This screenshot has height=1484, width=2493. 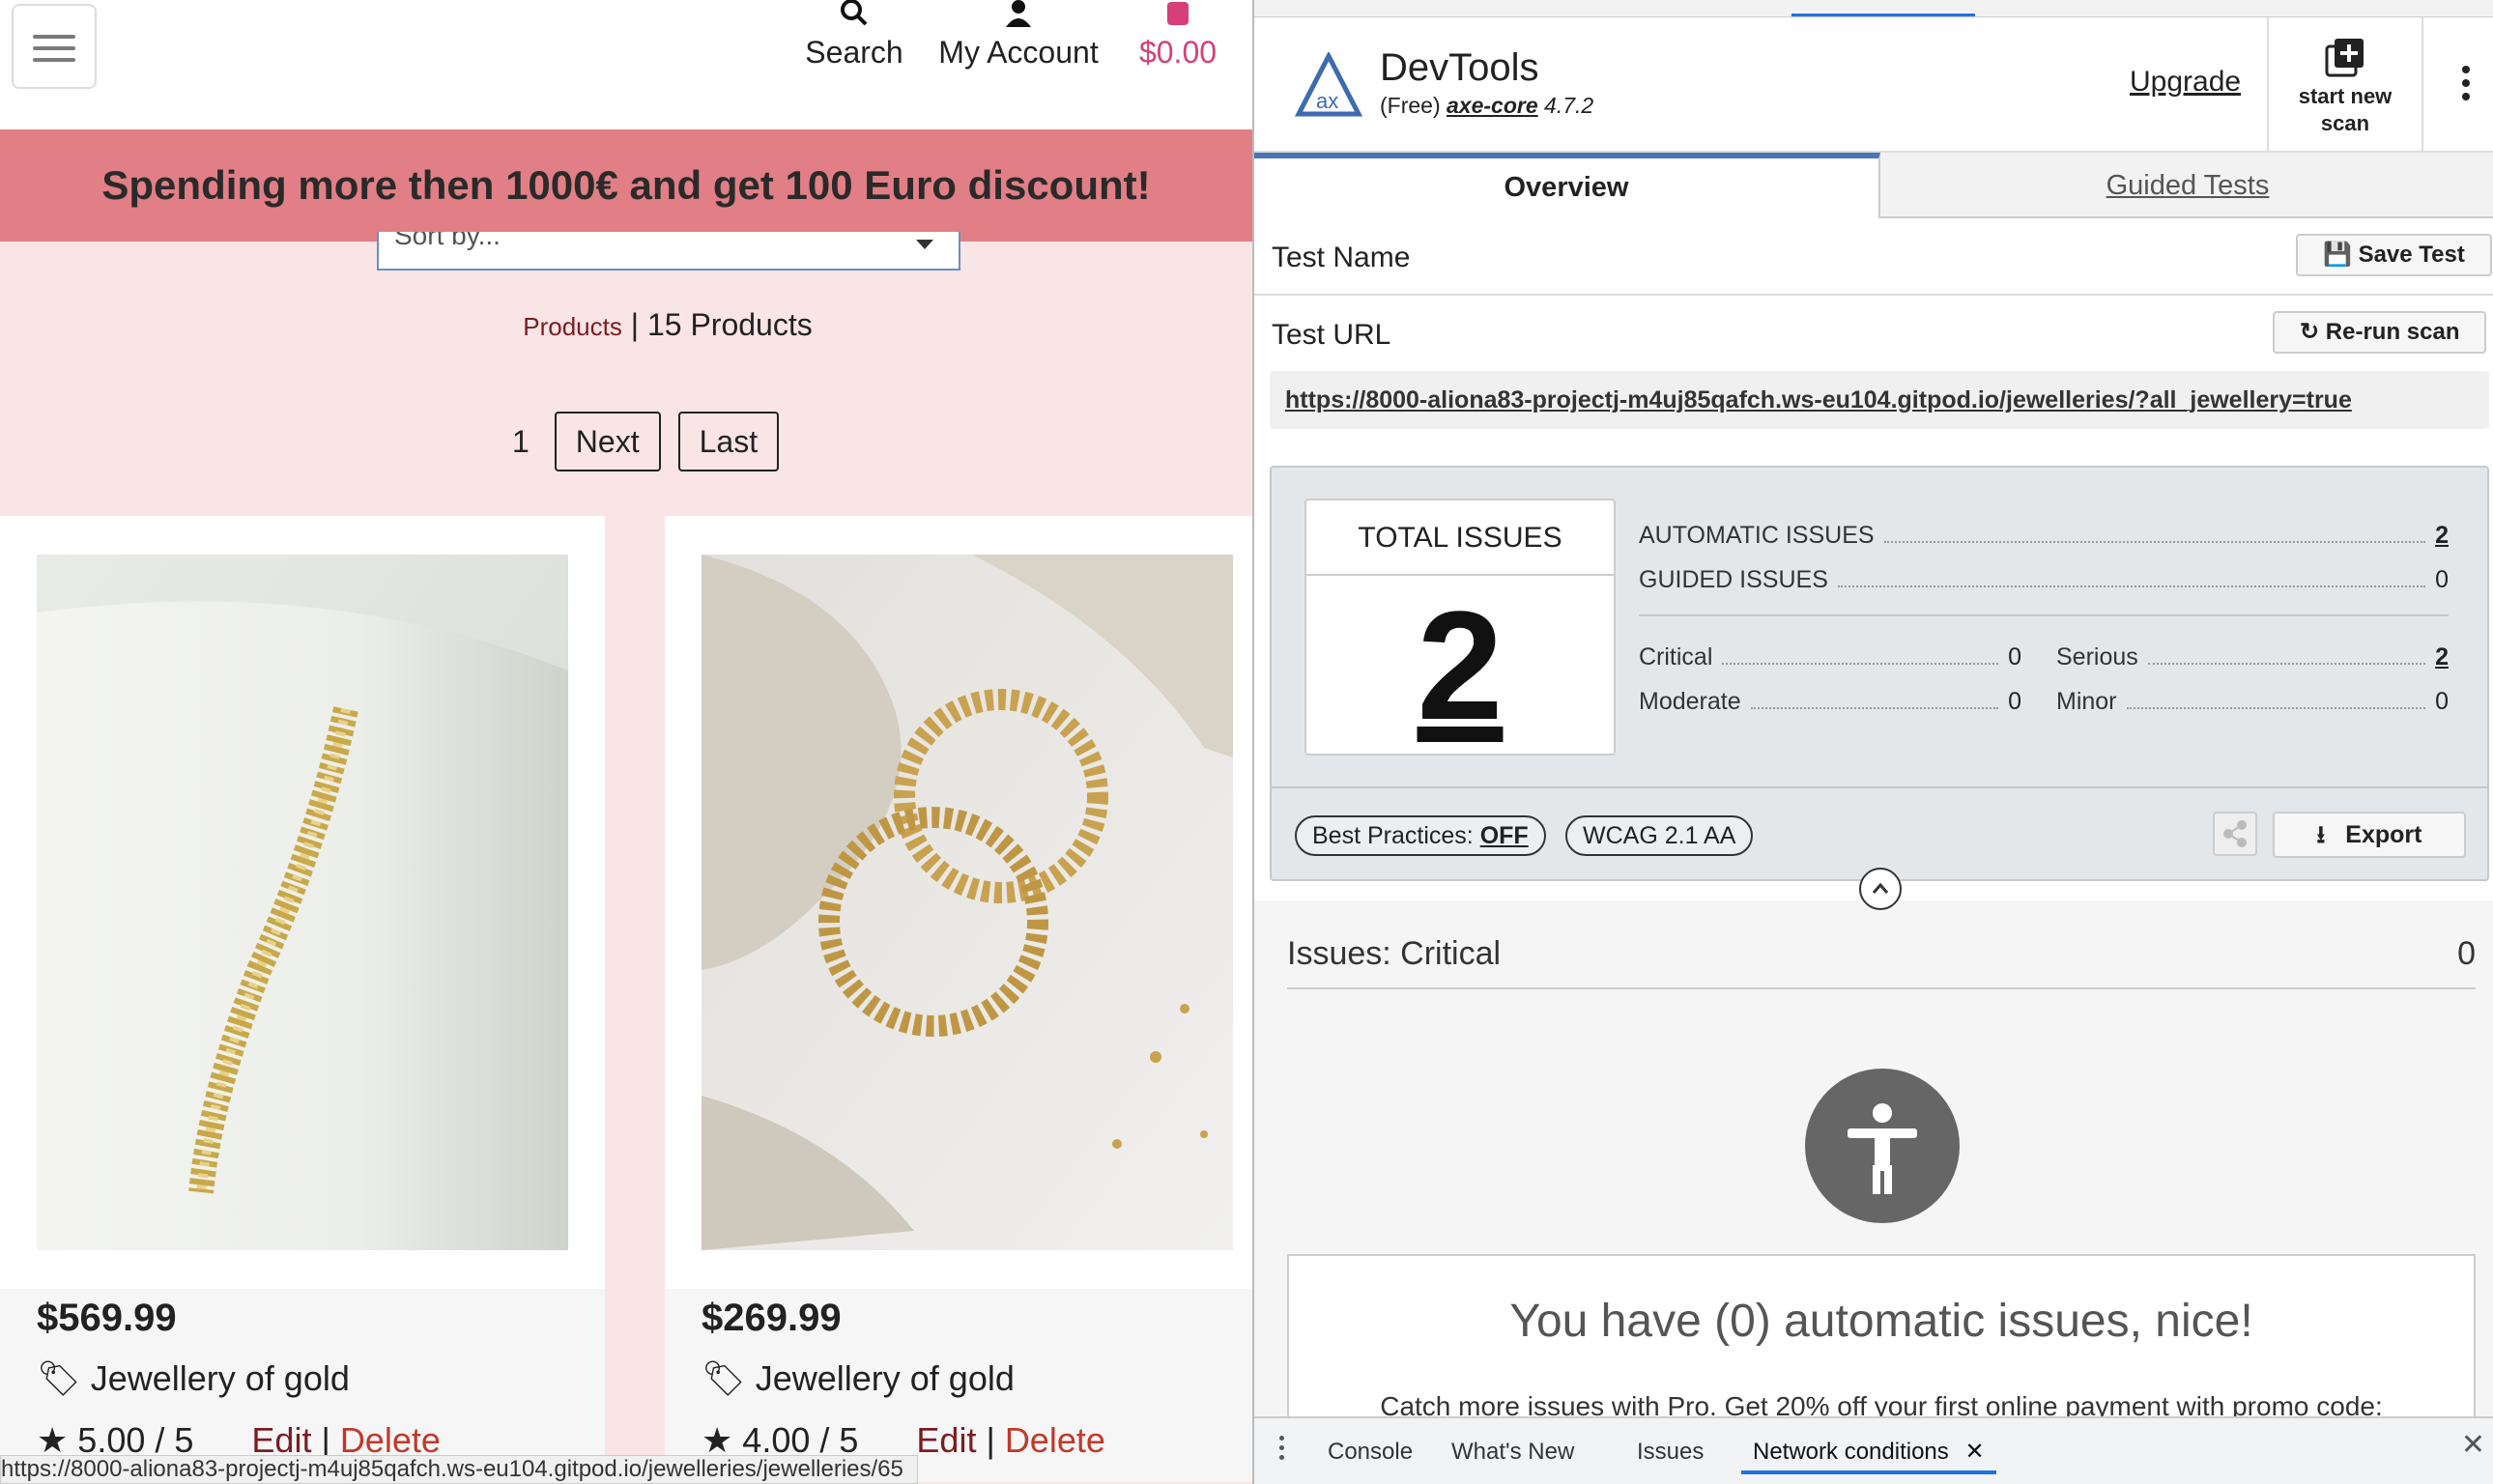 I want to click on guided-issues-label: GUIDED ISSUES, so click(x=1733, y=579).